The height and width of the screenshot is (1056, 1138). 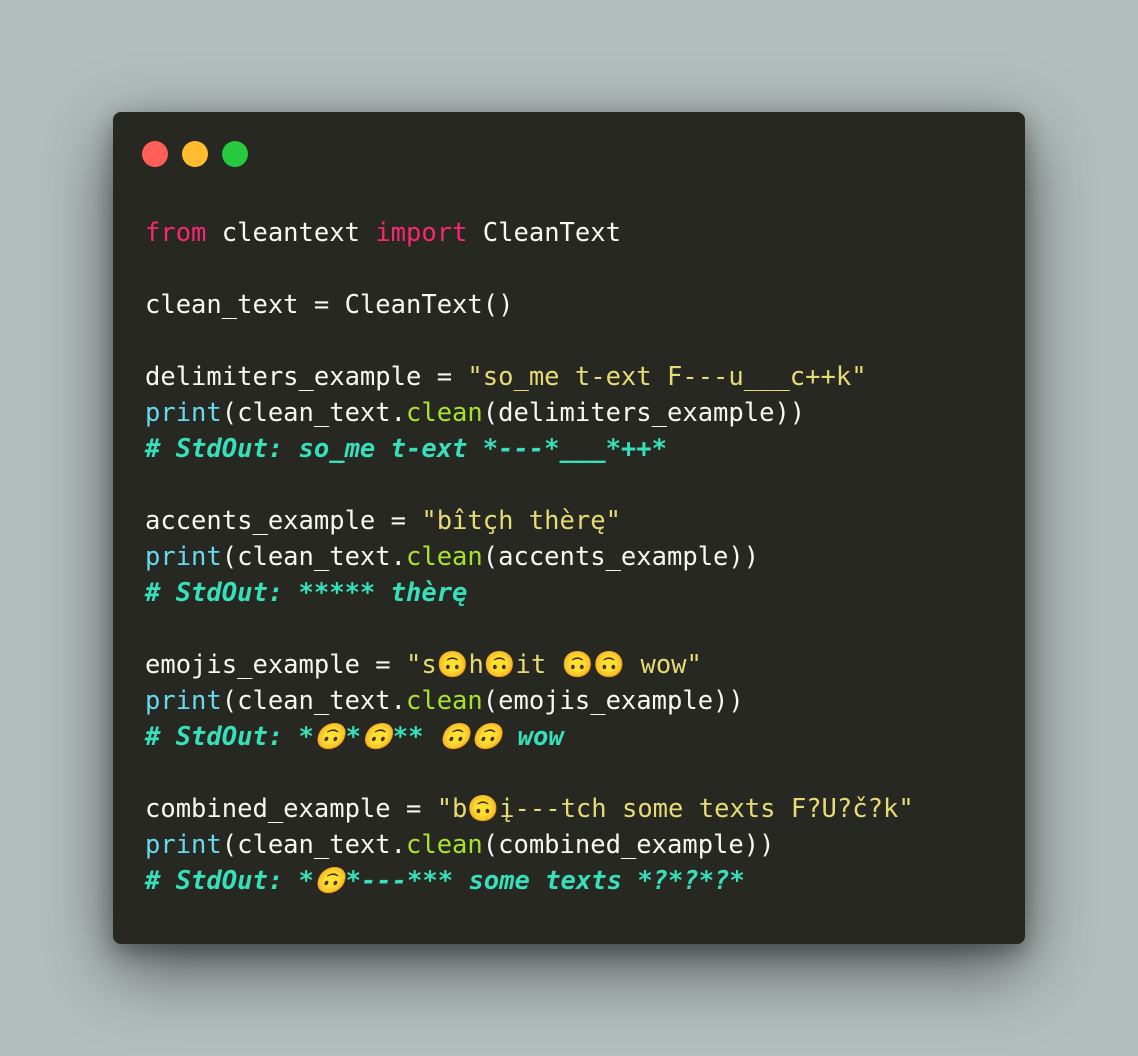 I want to click on code-token-plain: combined_example =, so click(x=291, y=809).